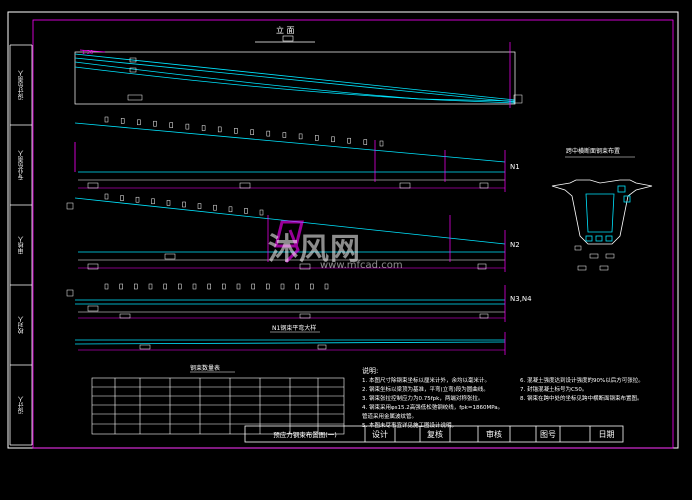  I want to click on table-title: 钢束数量表, so click(205, 368).